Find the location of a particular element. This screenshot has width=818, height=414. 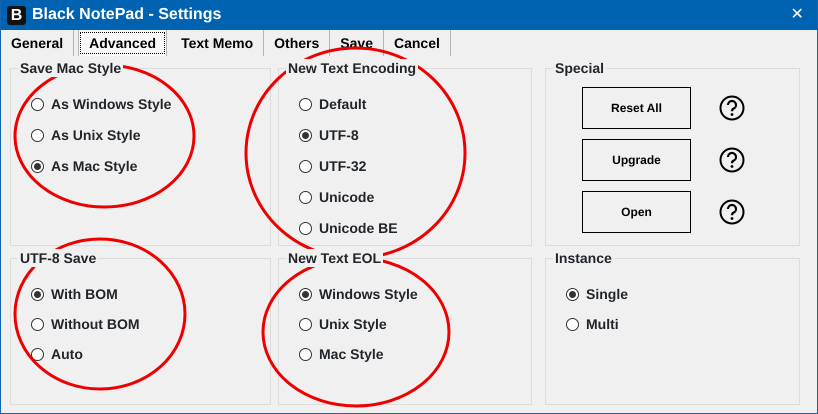

radio-label: As Mac Style is located at coordinates (94, 166).